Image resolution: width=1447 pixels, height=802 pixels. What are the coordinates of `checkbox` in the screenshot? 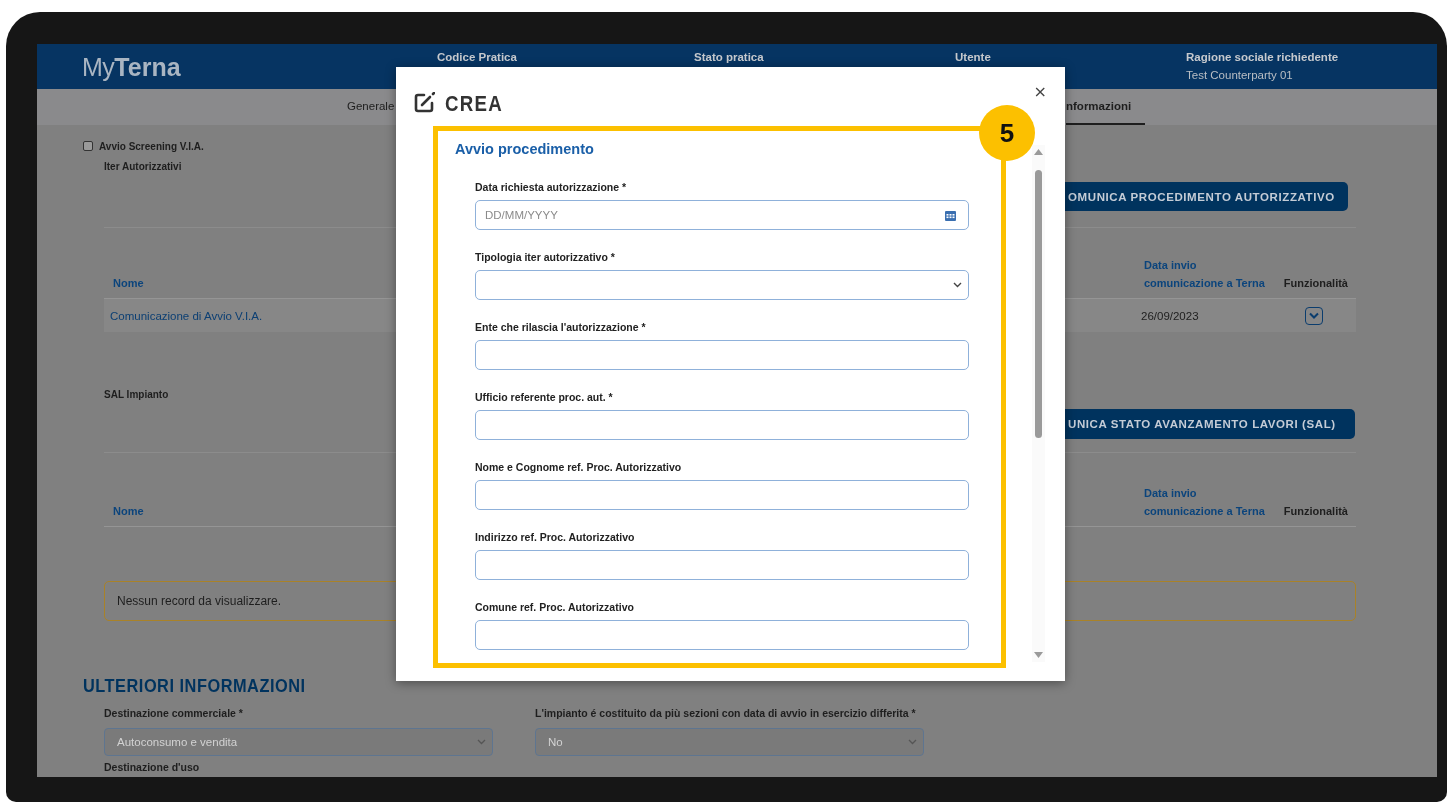 It's located at (88, 146).